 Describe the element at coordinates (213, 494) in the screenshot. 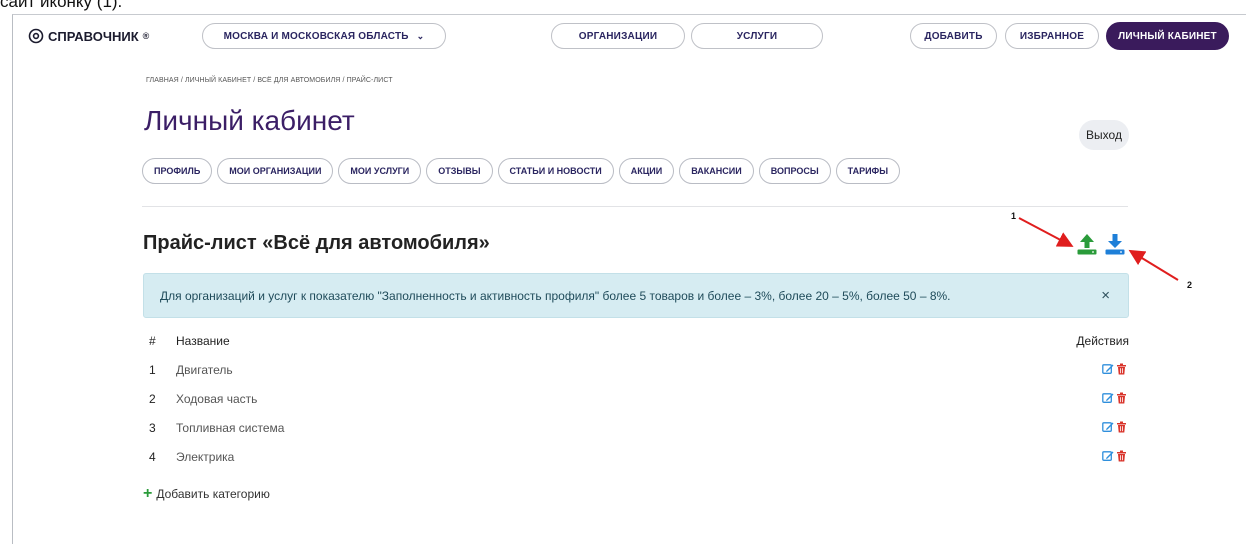

I see `add-category-label: Добавить категорию` at that location.